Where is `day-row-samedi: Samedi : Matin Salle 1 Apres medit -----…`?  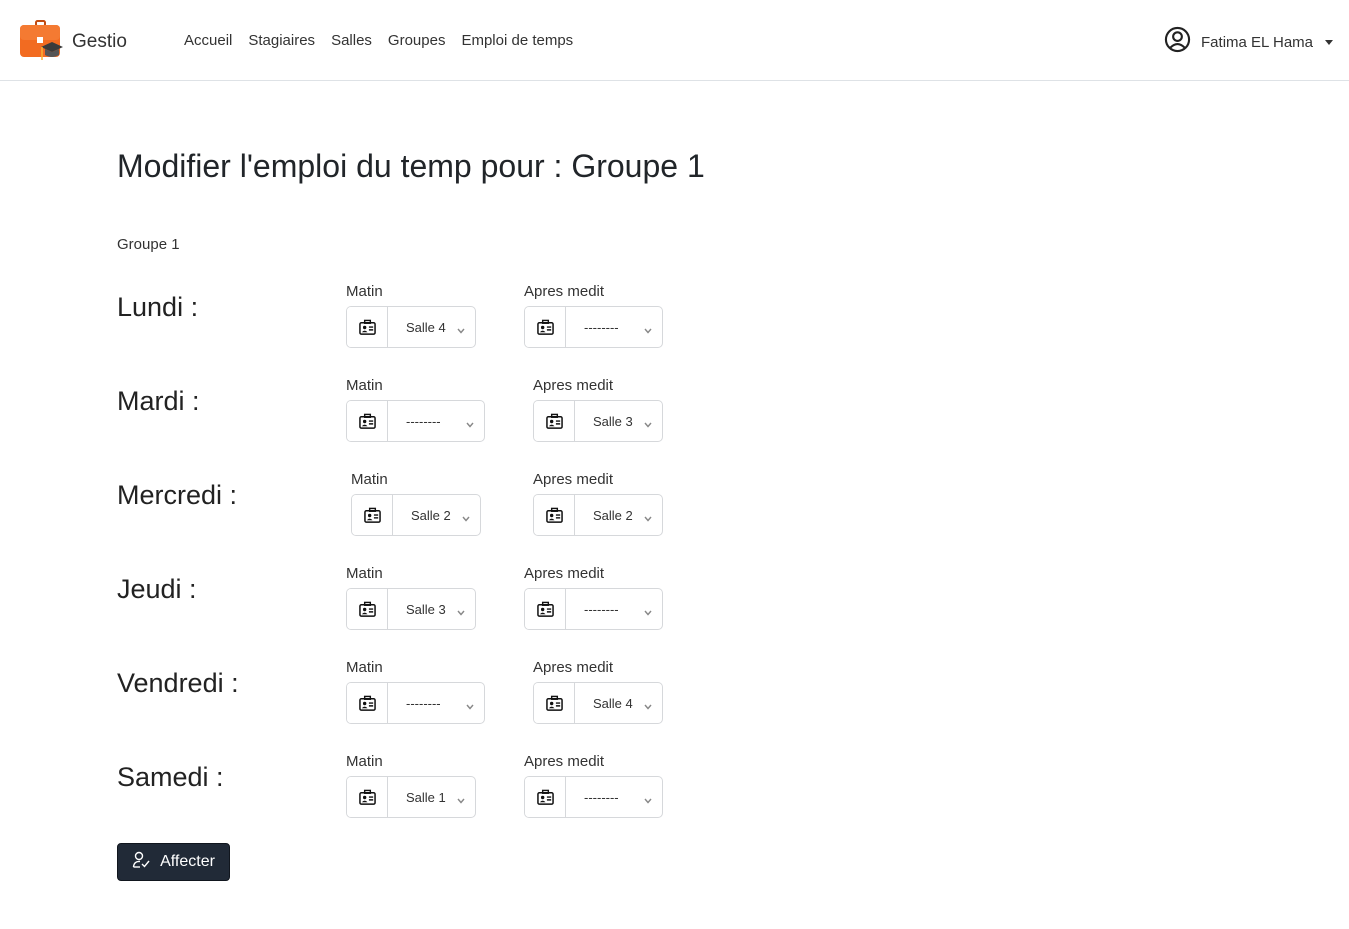
day-row-samedi: Samedi : Matin Salle 1 Apres medit -----… is located at coordinates (417, 794).